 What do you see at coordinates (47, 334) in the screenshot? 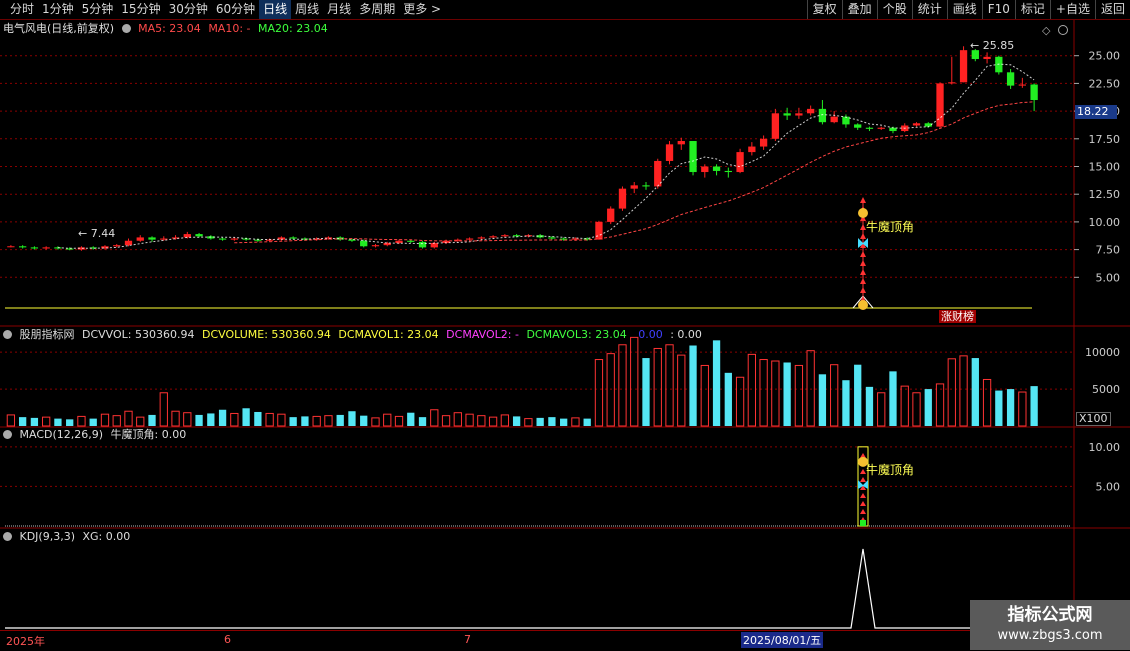
I see `volume-indicator-title: 股朋指标网` at bounding box center [47, 334].